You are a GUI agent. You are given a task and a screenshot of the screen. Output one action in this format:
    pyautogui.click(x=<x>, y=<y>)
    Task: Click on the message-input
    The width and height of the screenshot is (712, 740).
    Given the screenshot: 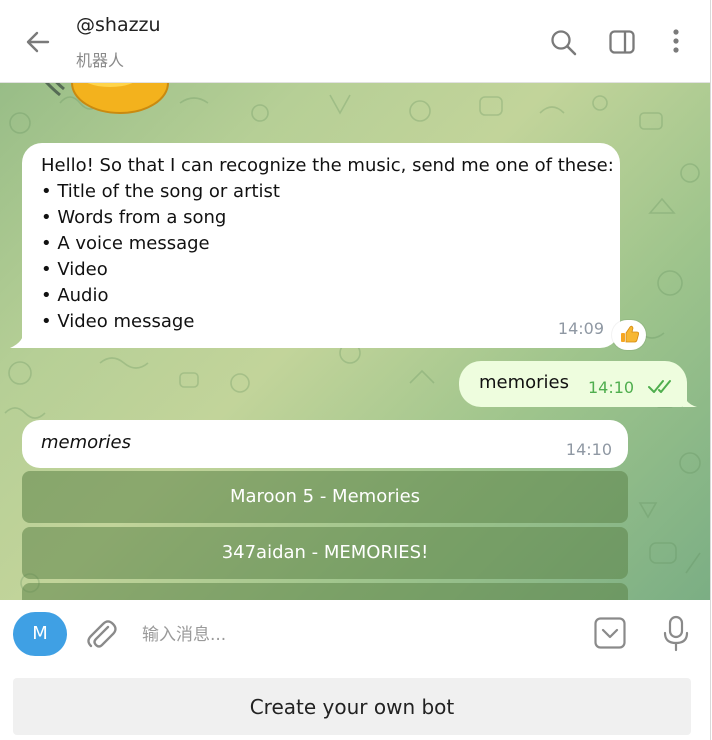 What is the action you would take?
    pyautogui.click(x=357, y=635)
    